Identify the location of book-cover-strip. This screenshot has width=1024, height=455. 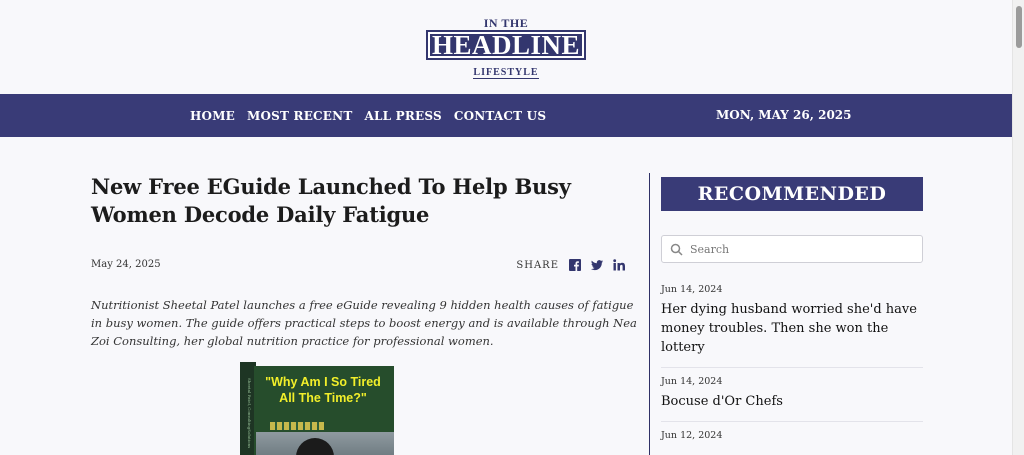
(297, 426).